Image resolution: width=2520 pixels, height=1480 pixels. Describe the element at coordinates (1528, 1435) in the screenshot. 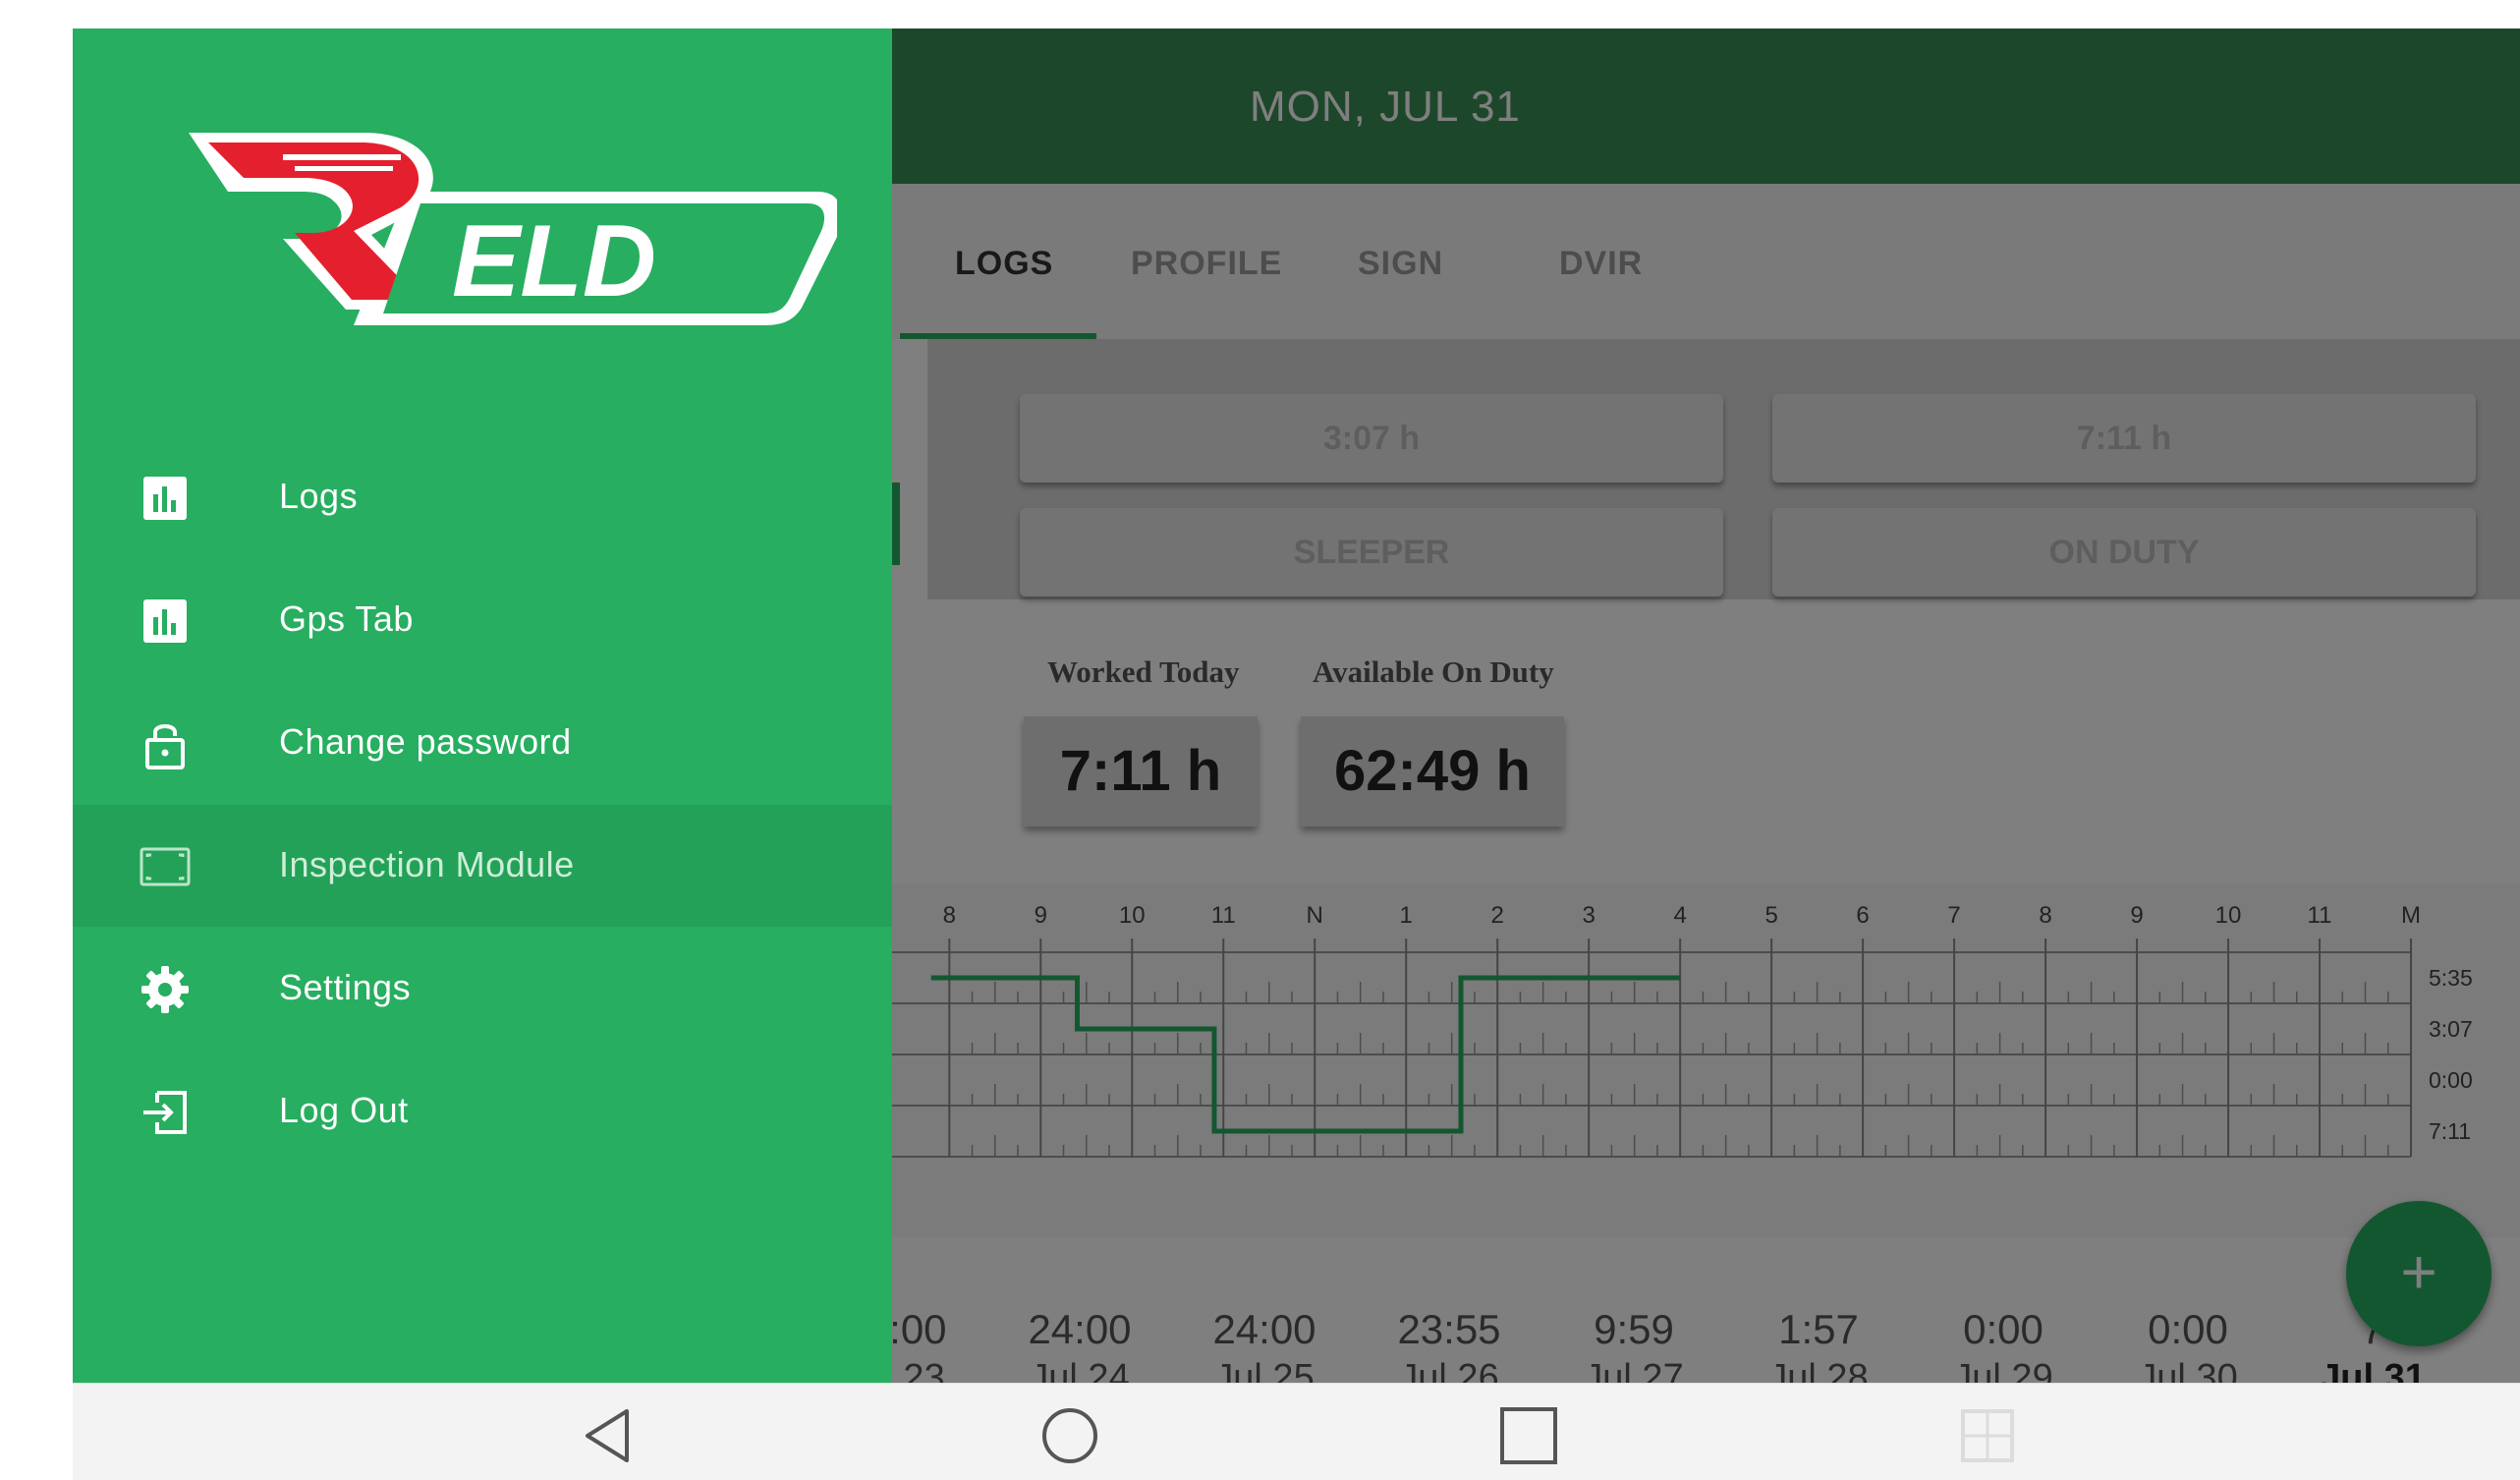

I see `recents-icon` at that location.